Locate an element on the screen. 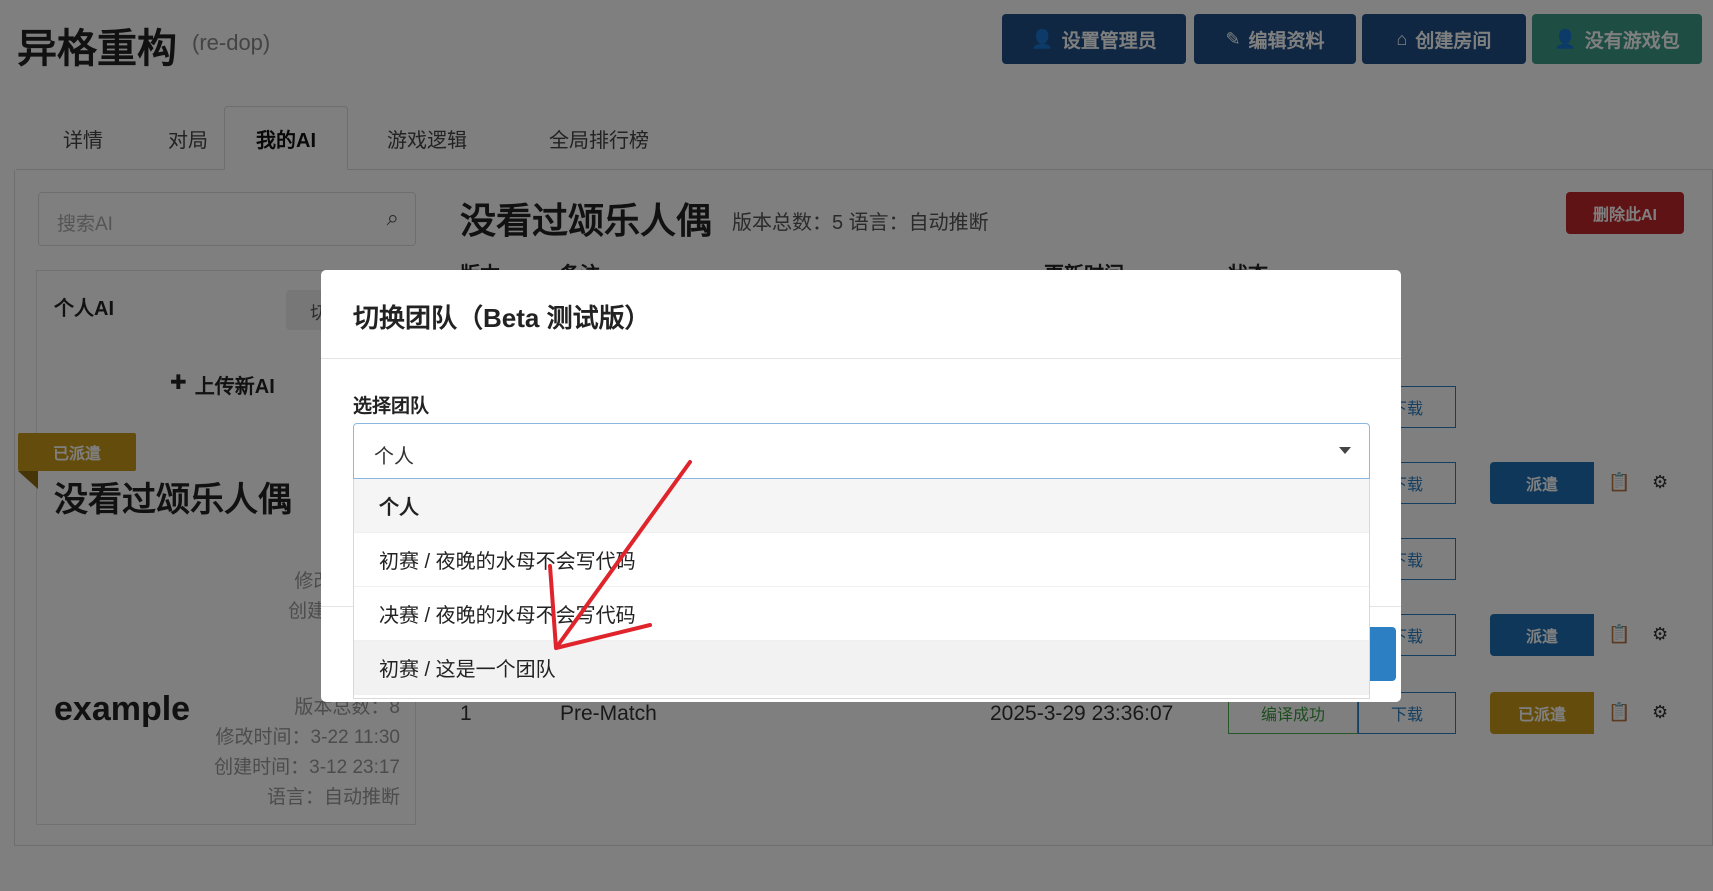 Image resolution: width=1713 pixels, height=891 pixels. select-team-label: 选择团队 is located at coordinates (391, 406).